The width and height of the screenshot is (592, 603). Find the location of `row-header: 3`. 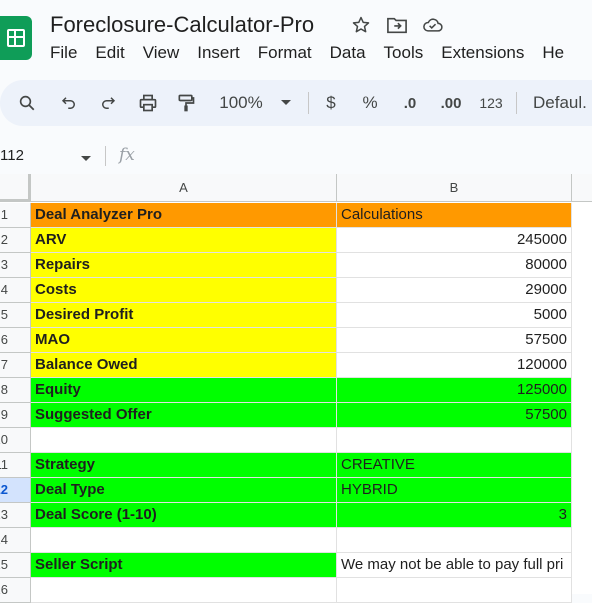

row-header: 3 is located at coordinates (15, 265).